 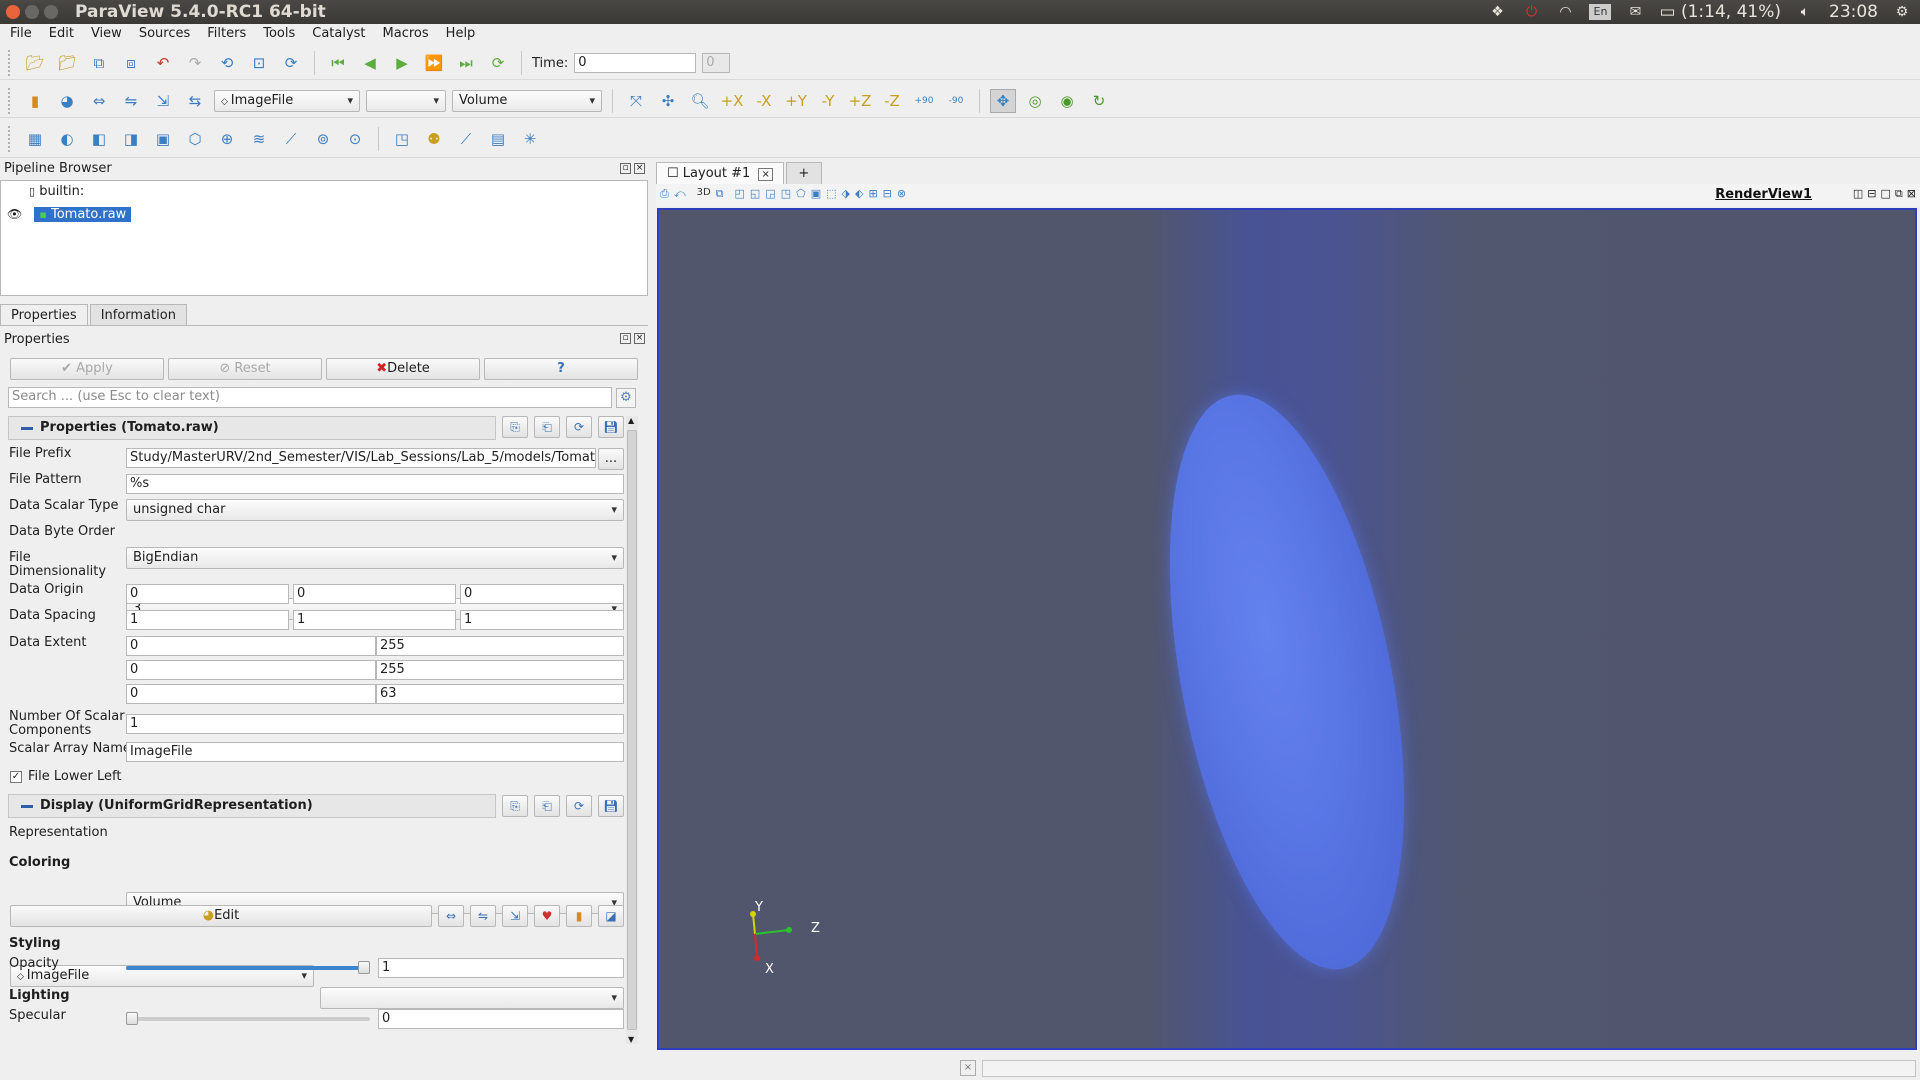 What do you see at coordinates (251, 694) in the screenshot?
I see `extent-z-min-input: 0` at bounding box center [251, 694].